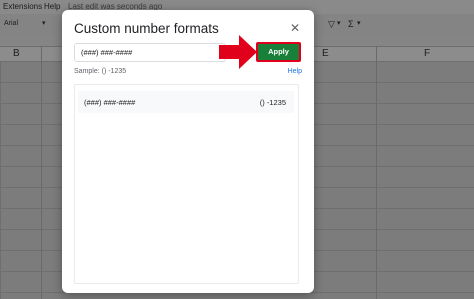 This screenshot has height=299, width=474. Describe the element at coordinates (427, 53) in the screenshot. I see `column-header-f: F` at that location.